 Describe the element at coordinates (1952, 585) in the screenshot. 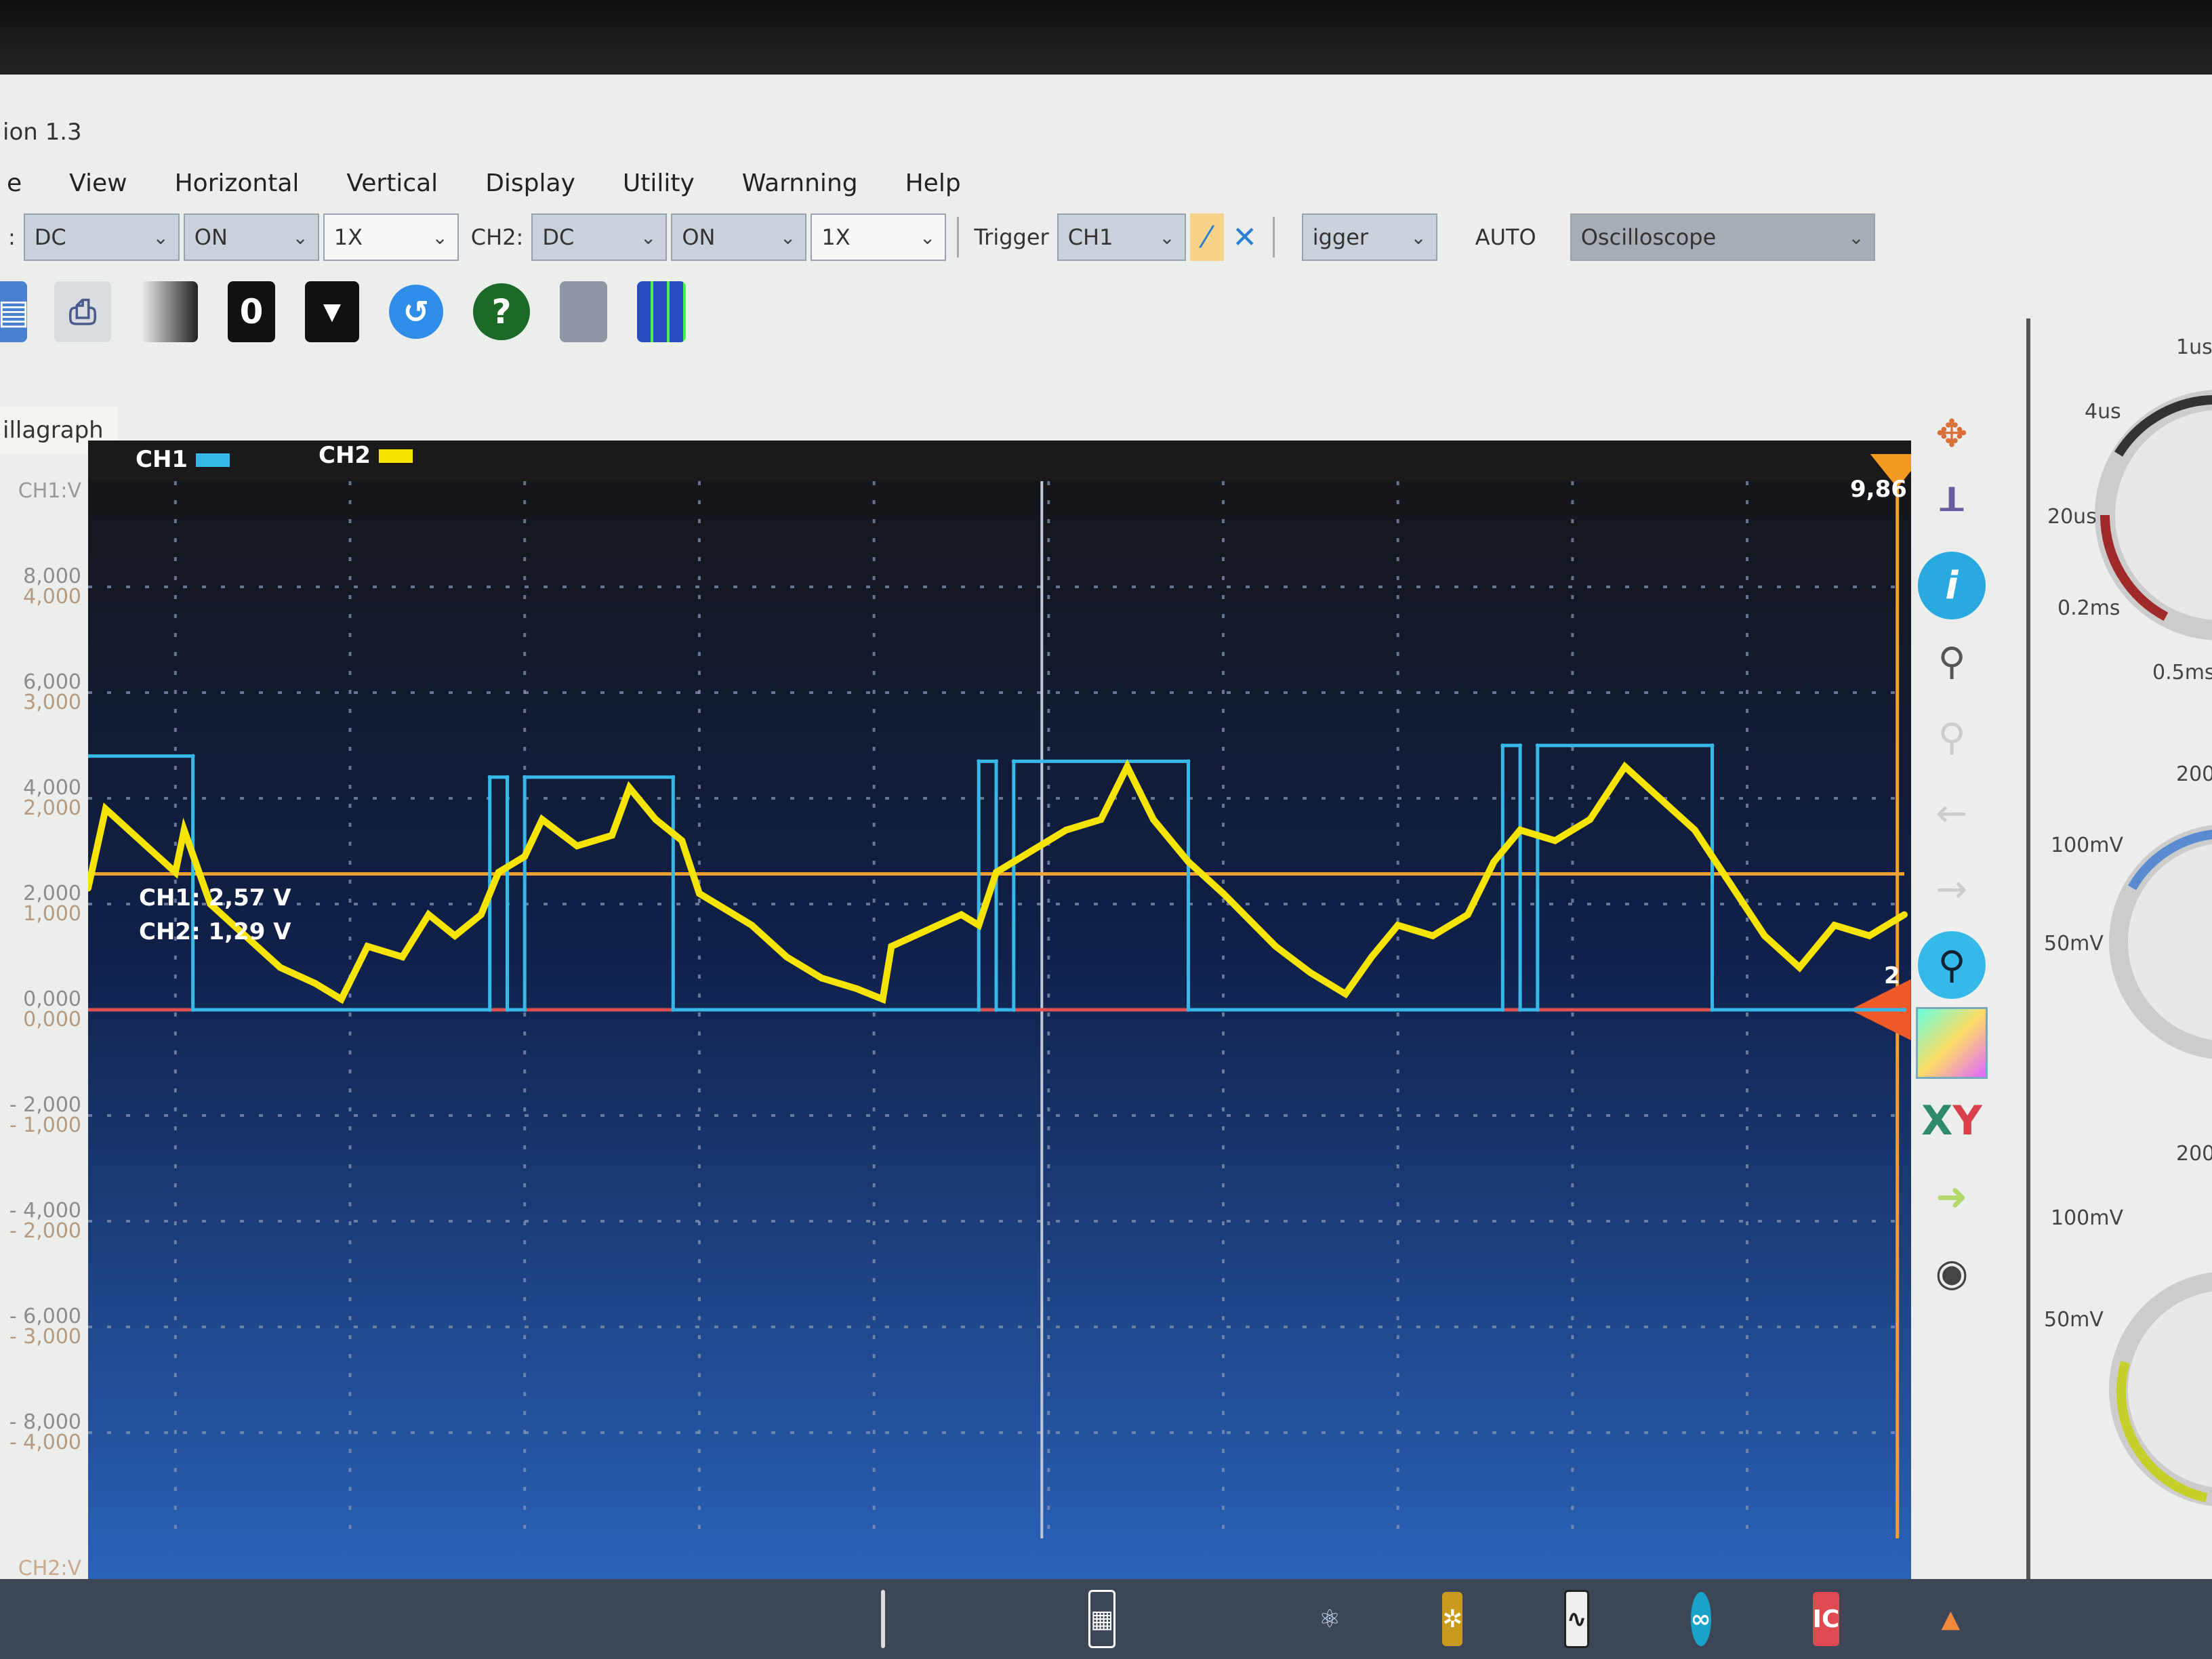

I see `info-icon: i` at that location.